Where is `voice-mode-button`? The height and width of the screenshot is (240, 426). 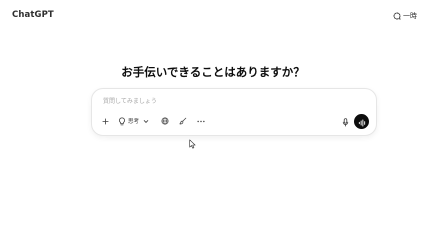 voice-mode-button is located at coordinates (361, 121).